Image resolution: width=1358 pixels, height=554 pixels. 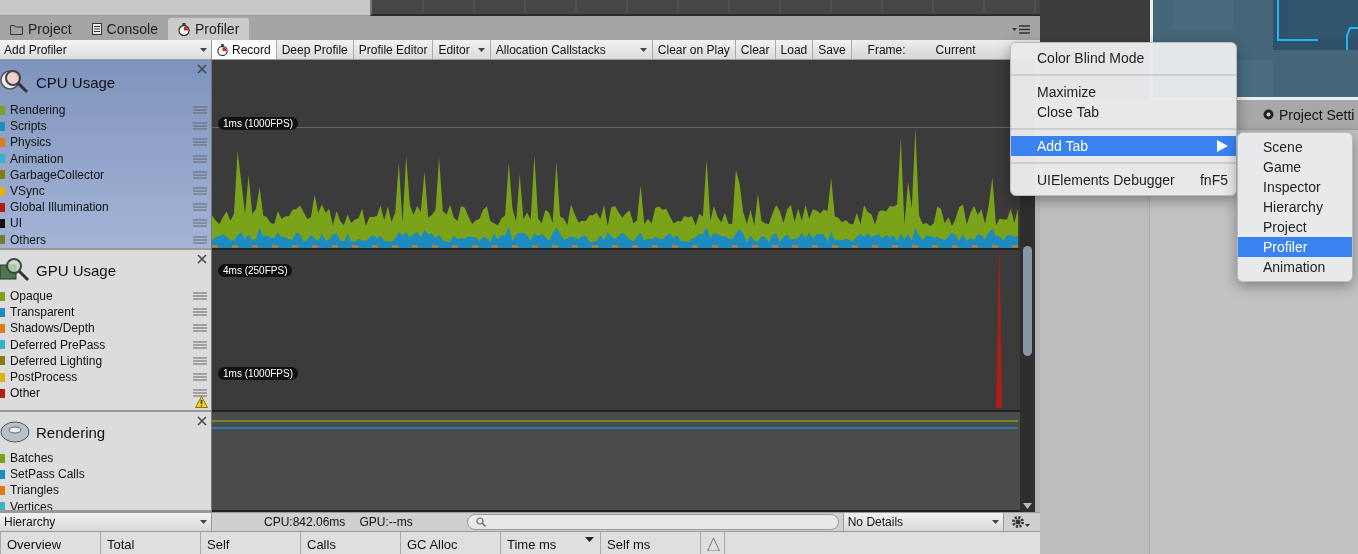 I want to click on frame-value: Current, so click(x=955, y=50).